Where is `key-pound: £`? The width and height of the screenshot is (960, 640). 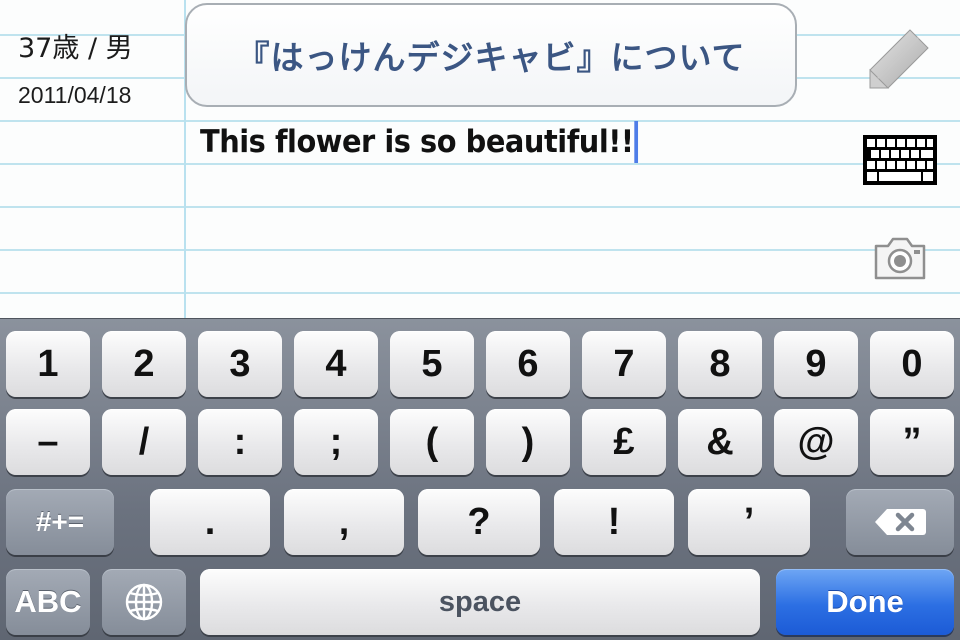
key-pound: £ is located at coordinates (624, 442).